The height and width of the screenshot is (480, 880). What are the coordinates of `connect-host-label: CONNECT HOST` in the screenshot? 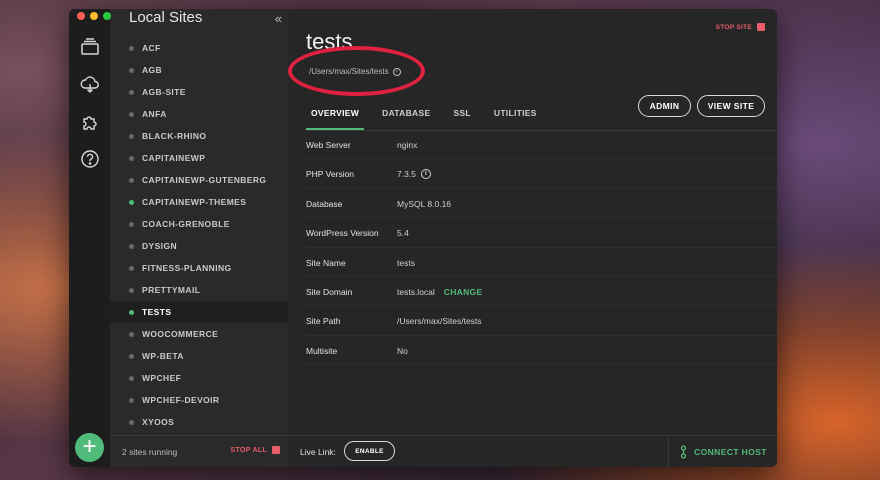 It's located at (730, 452).